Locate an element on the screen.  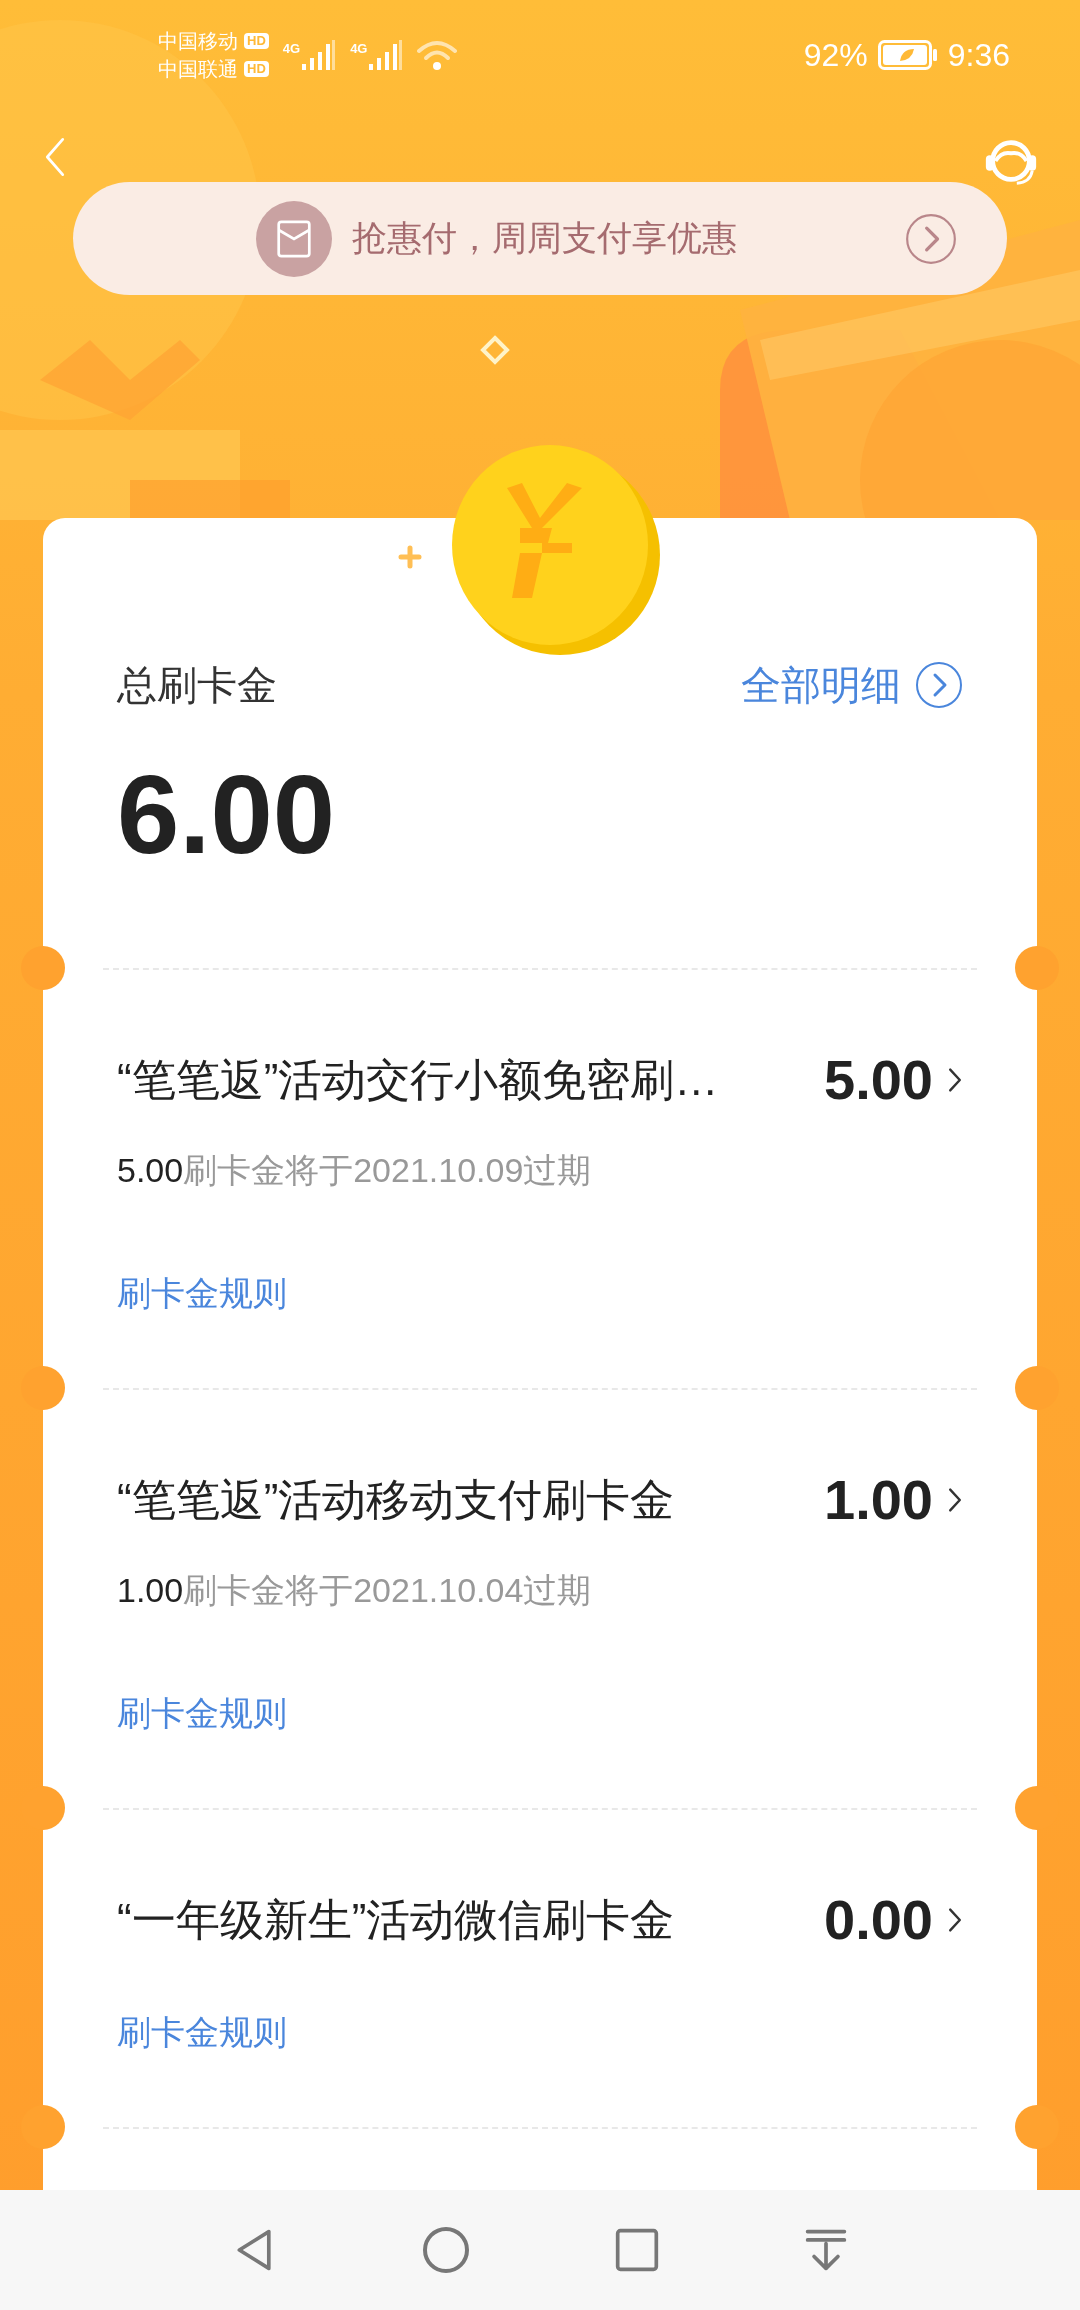
promo-banner: 抢惠付，周周支付享优惠 is located at coordinates (540, 238).